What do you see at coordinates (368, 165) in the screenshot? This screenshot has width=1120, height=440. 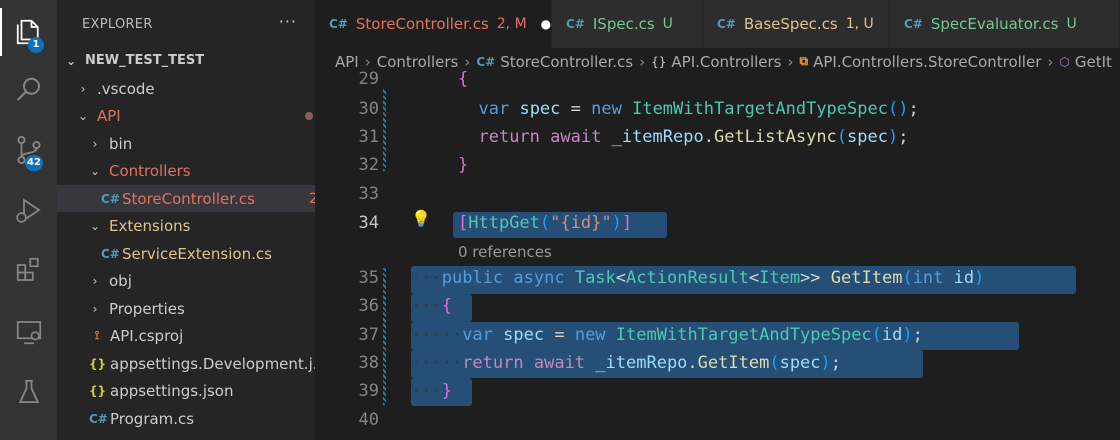 I see `line-number: 32` at bounding box center [368, 165].